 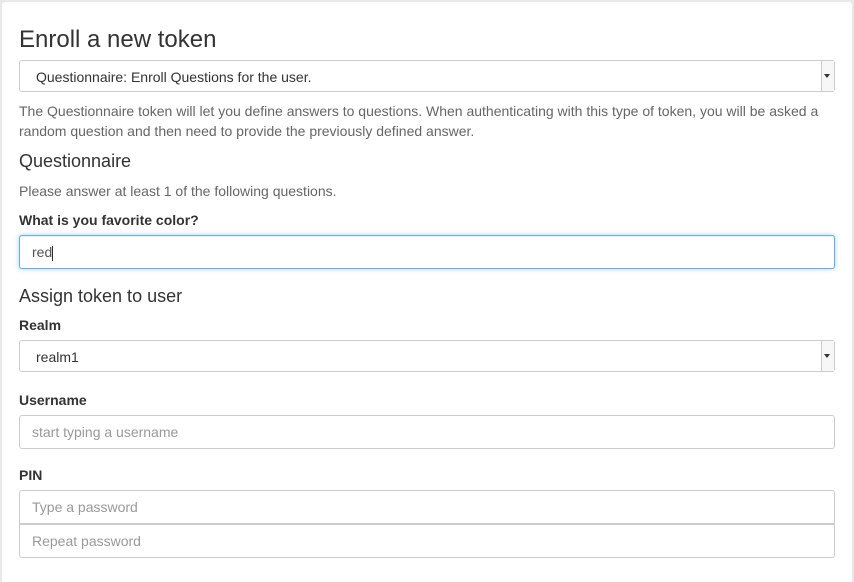 I want to click on pin-repeat-placeholder: Repeat password, so click(x=86, y=541).